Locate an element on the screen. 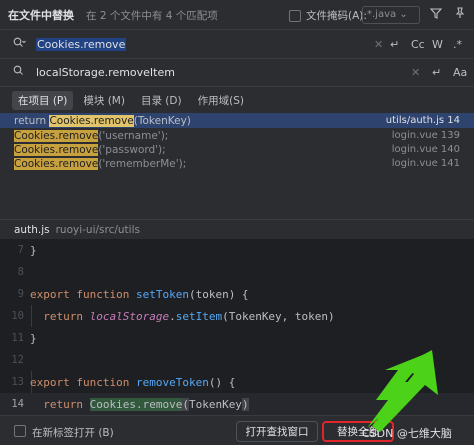 The width and height of the screenshot is (474, 445). code-line: 9 export function setToken(token) { is located at coordinates (133, 294).